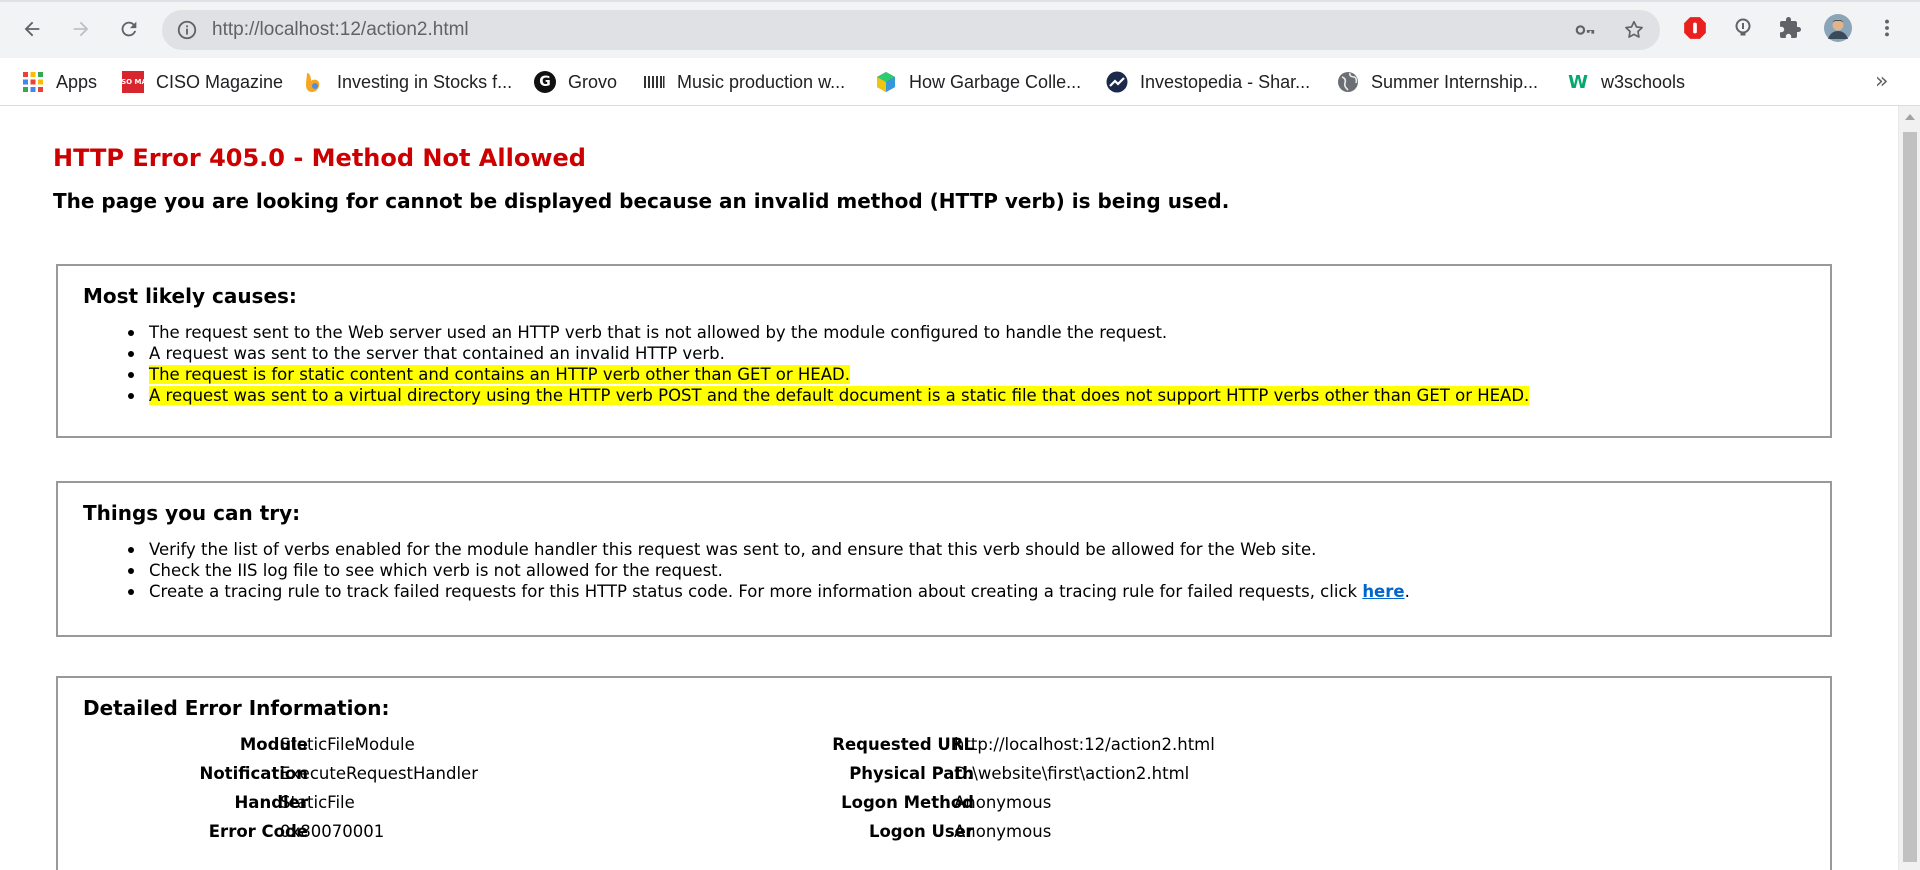 Image resolution: width=1920 pixels, height=870 pixels. Describe the element at coordinates (593, 81) in the screenshot. I see `bookmark-label: Grovo` at that location.